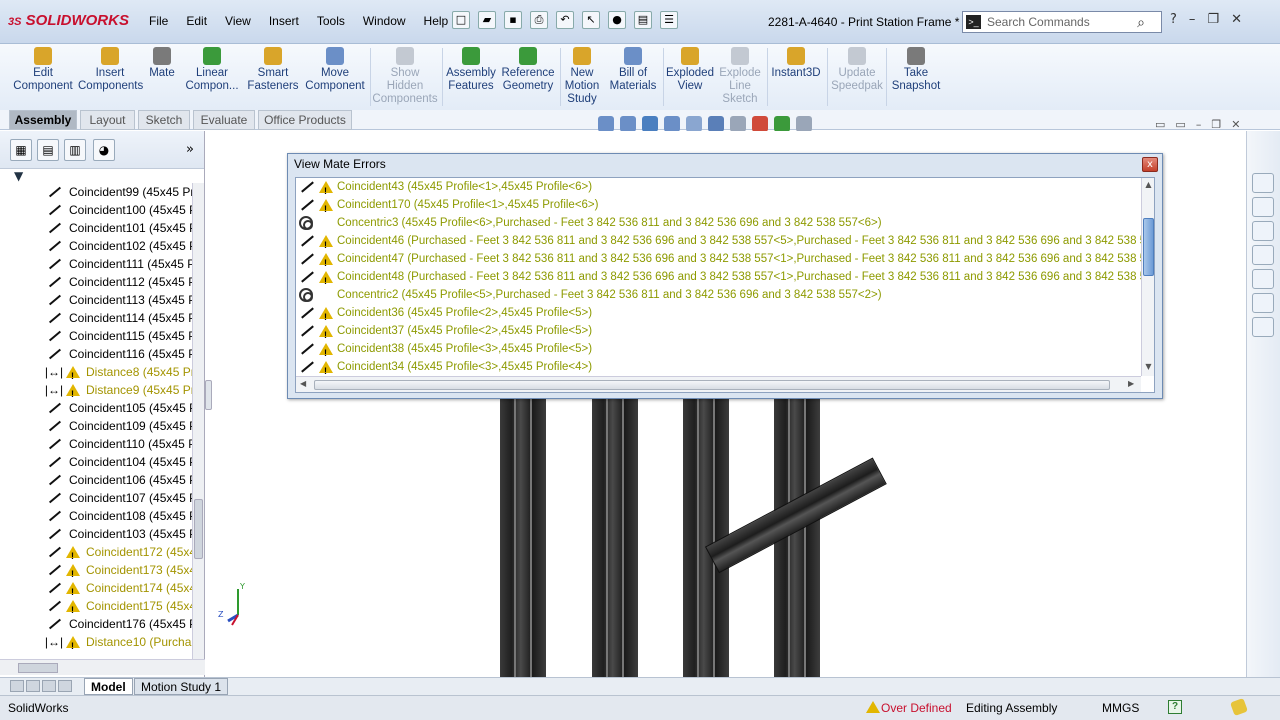 The image size is (1280, 720). I want to click on list-horizontal-scrollbar: ◀ ▶, so click(718, 384).